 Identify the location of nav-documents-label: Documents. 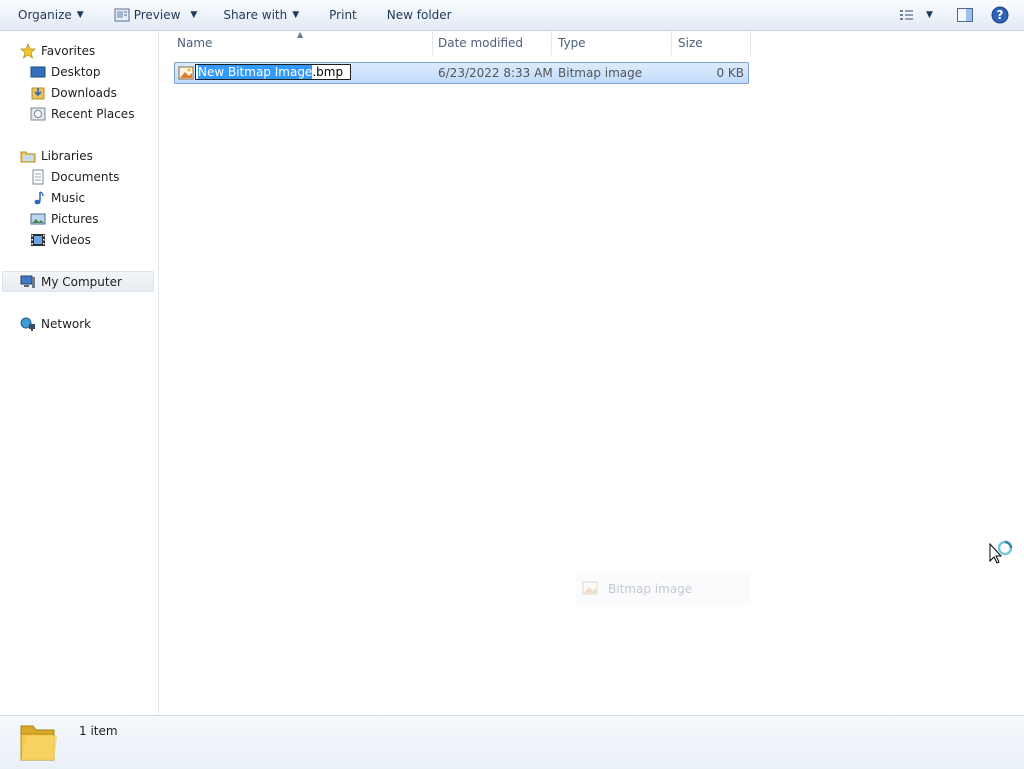
(85, 176).